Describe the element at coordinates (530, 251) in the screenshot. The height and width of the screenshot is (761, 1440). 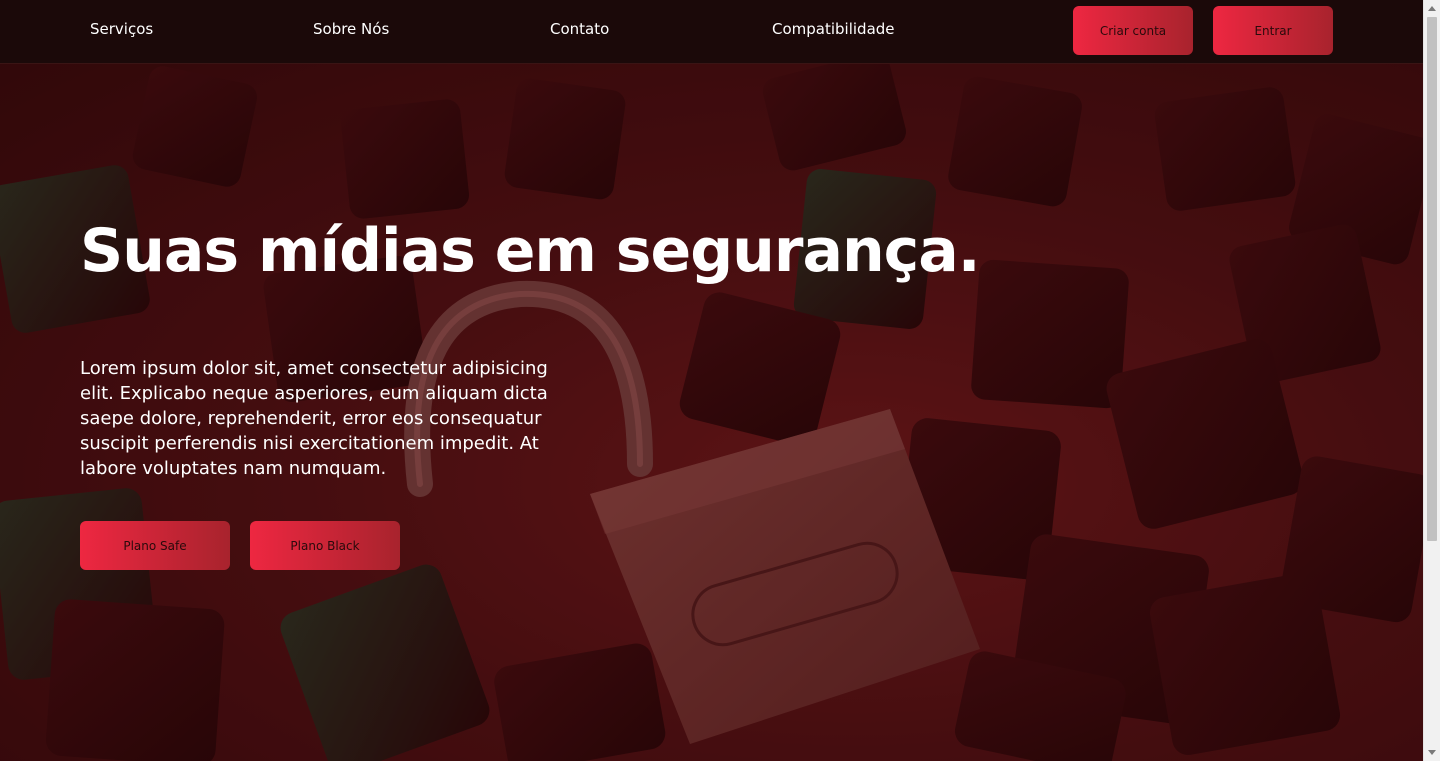
I see `hero-title: Suas mídias em segurança.` at that location.